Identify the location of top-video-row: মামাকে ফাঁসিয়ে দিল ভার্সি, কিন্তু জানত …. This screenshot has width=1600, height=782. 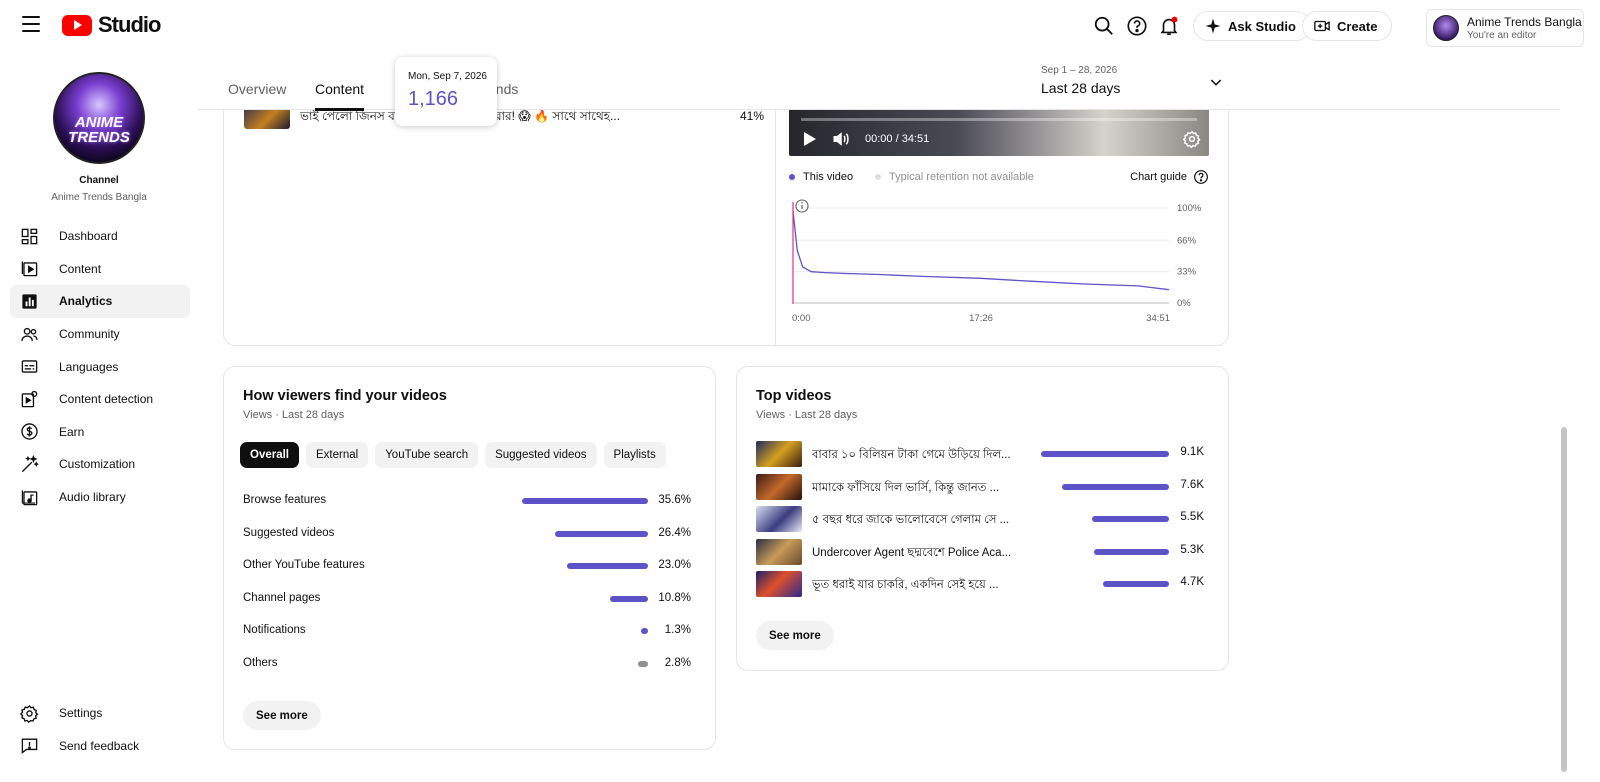
(980, 486).